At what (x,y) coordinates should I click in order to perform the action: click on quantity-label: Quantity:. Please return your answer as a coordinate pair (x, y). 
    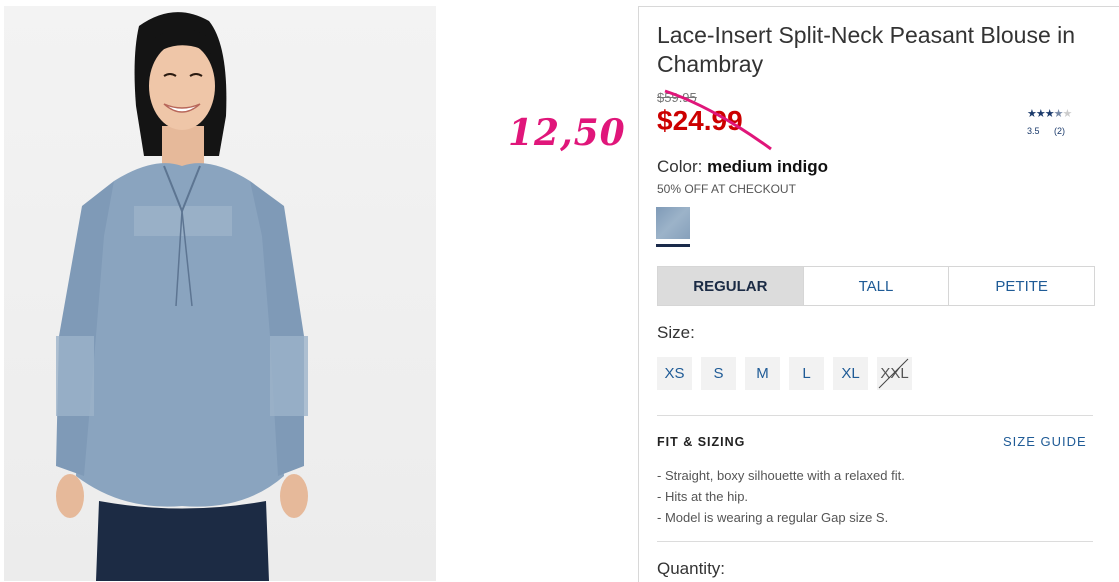
    Looking at the image, I should click on (691, 568).